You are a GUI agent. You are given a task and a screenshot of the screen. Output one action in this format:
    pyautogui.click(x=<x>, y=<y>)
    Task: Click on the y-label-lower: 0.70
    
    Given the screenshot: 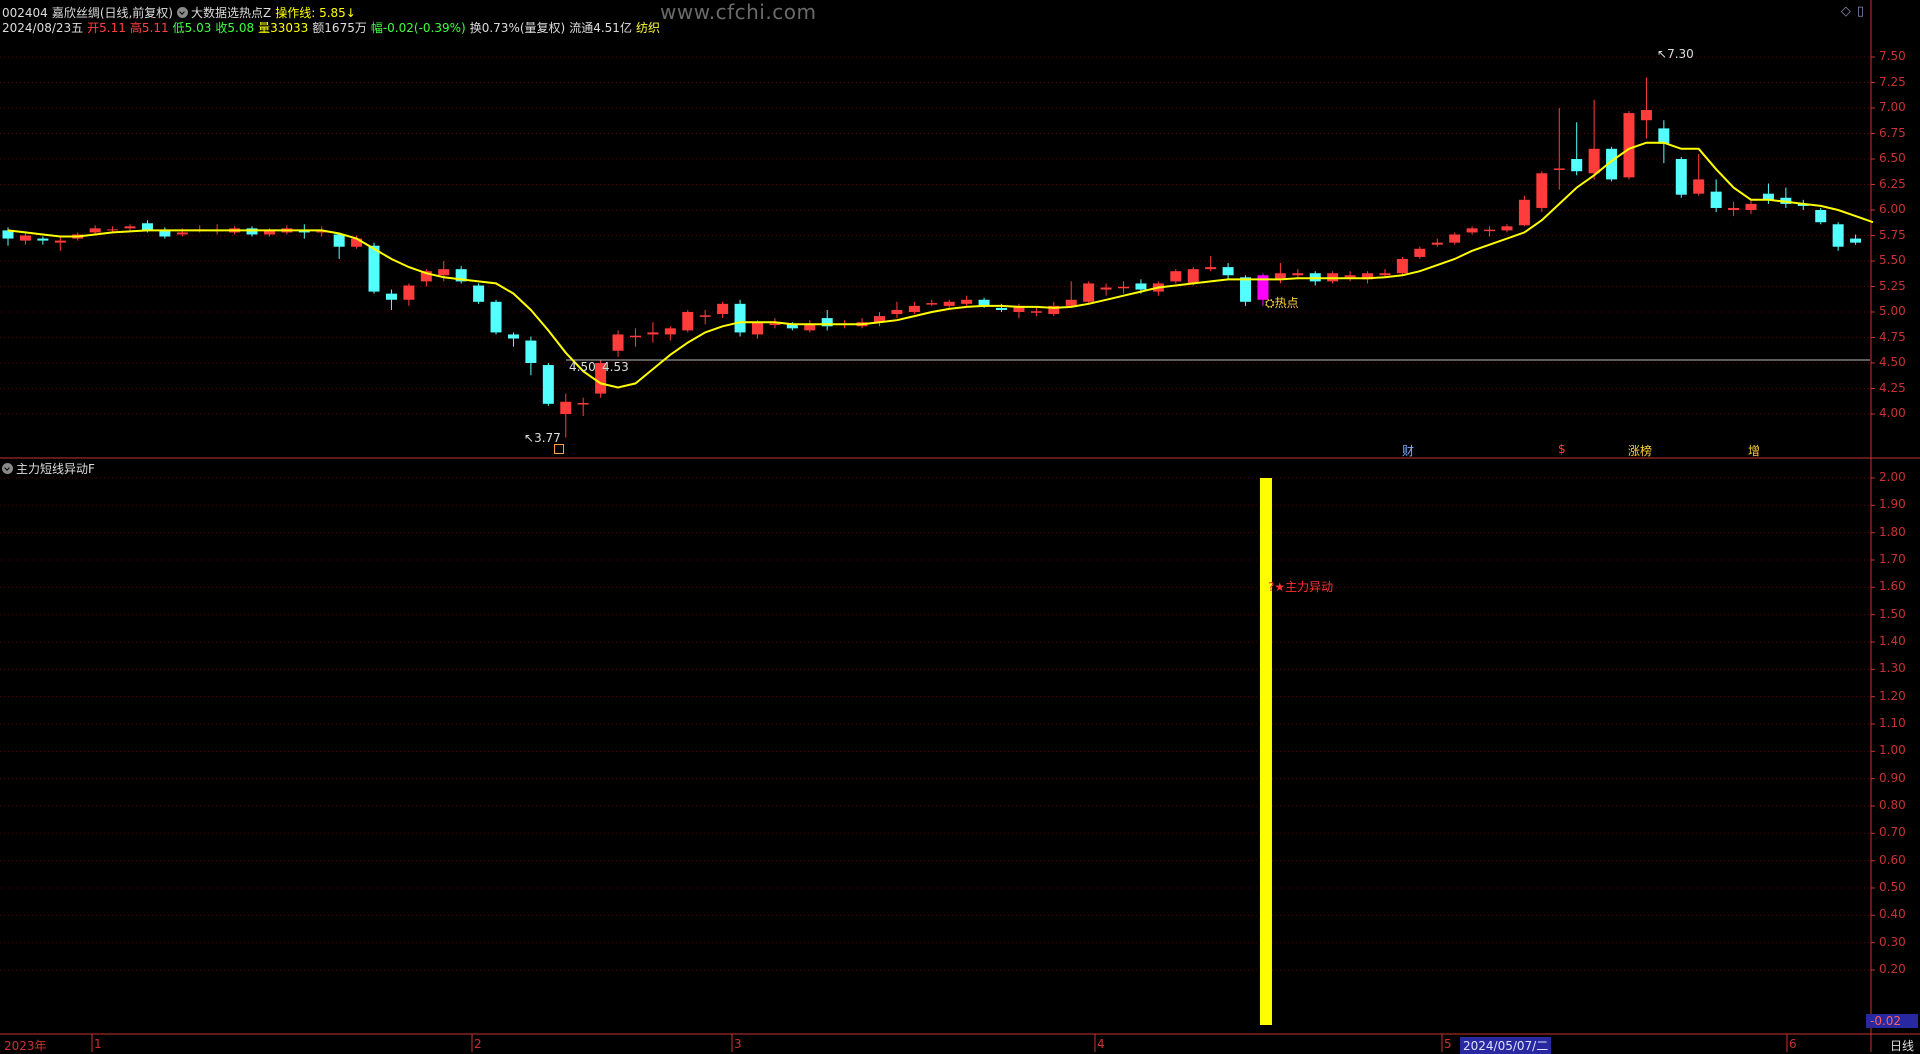 What is the action you would take?
    pyautogui.click(x=1892, y=832)
    